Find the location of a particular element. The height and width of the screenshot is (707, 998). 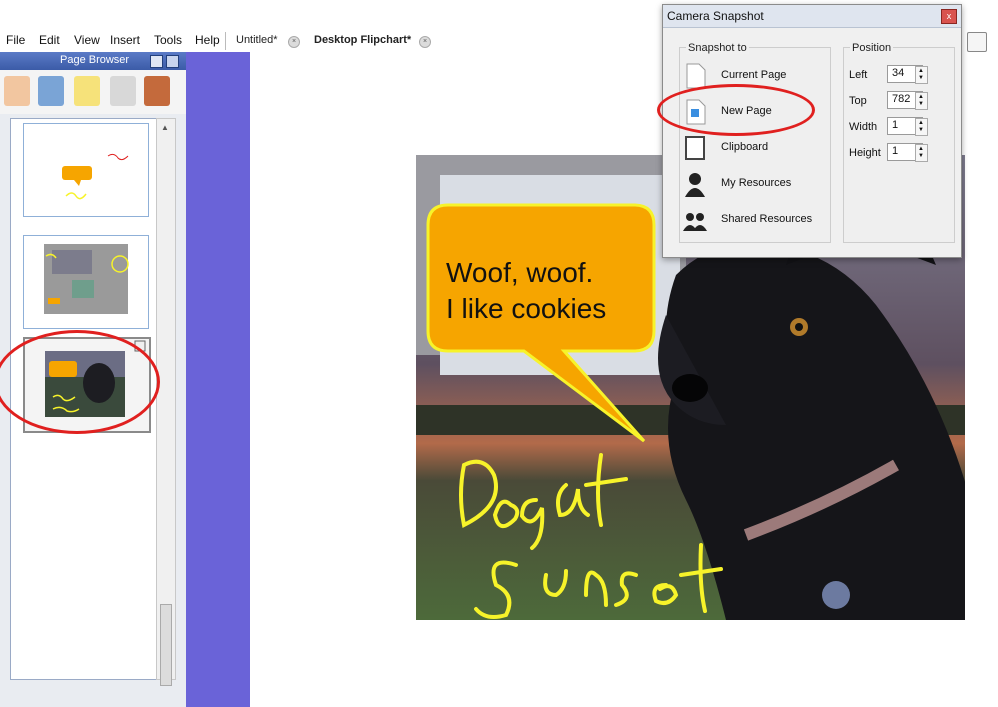

tab-separator is located at coordinates (225, 41).